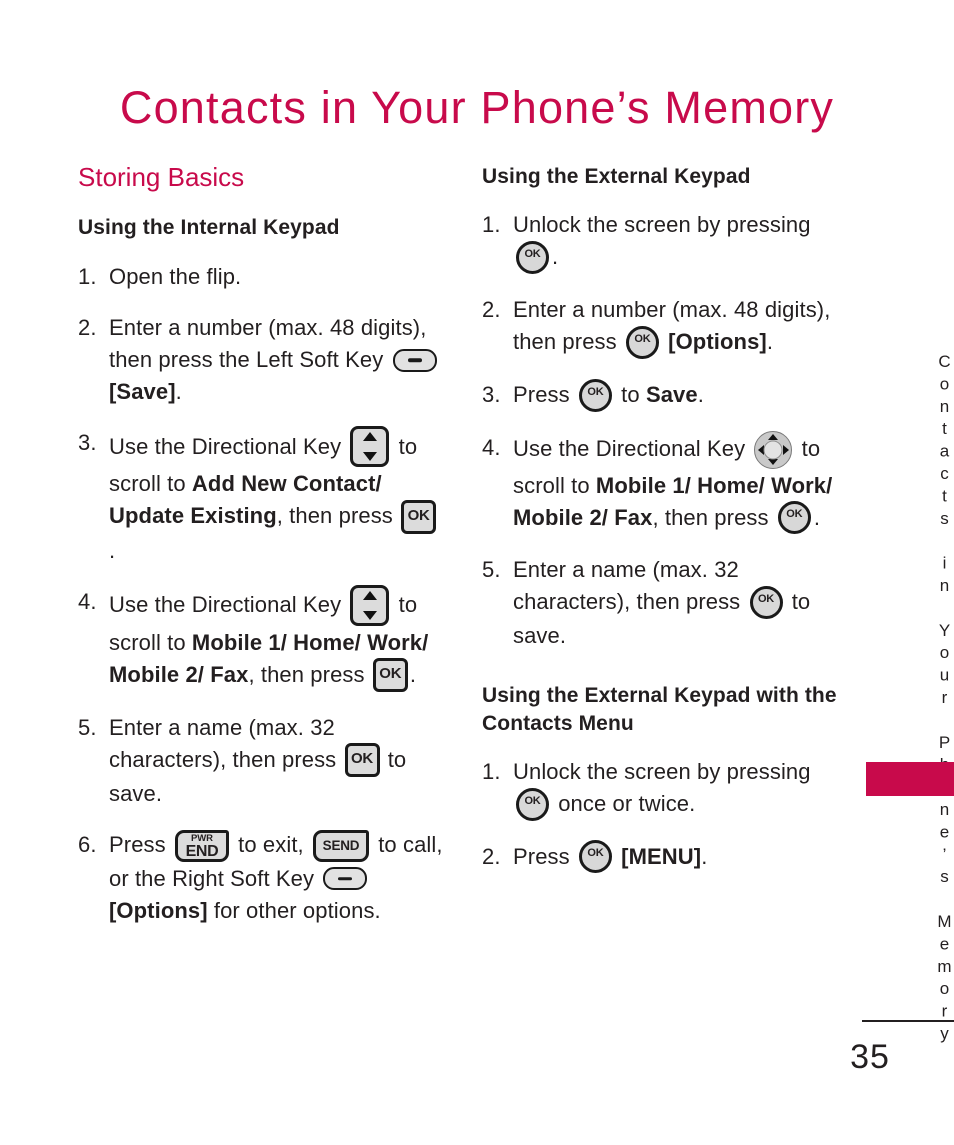 The width and height of the screenshot is (954, 1145). What do you see at coordinates (245, 500) in the screenshot?
I see `emphasis-text: Add New Contact/ Update Existing` at bounding box center [245, 500].